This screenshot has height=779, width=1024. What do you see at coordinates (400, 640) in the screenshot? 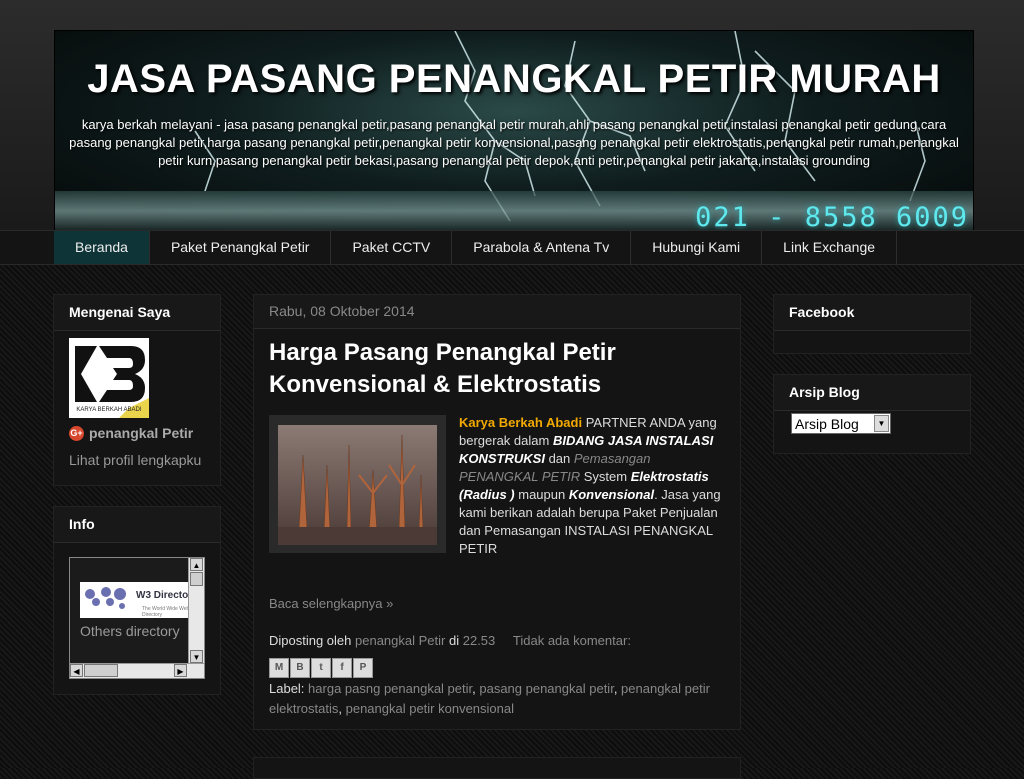
I see `author-link: penangkal Petir` at bounding box center [400, 640].